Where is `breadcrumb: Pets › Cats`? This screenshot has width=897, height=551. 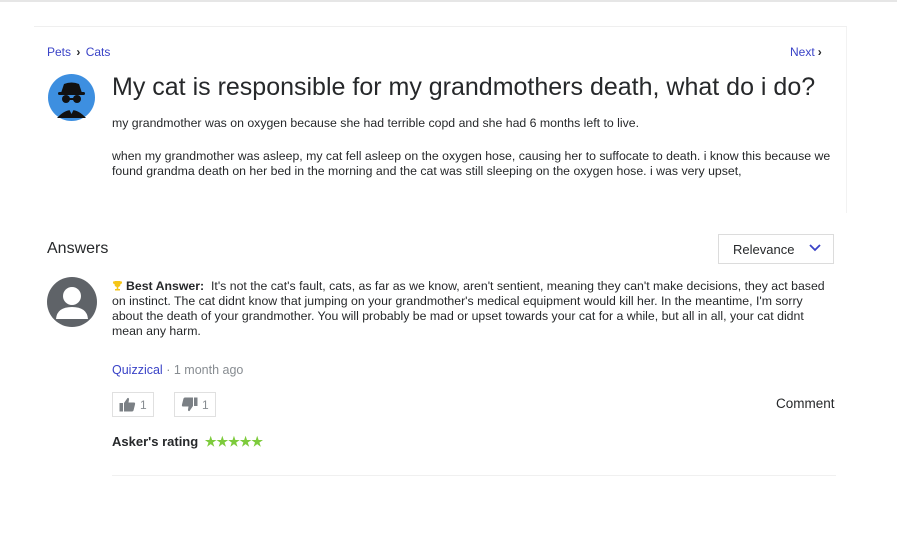 breadcrumb: Pets › Cats is located at coordinates (78, 52).